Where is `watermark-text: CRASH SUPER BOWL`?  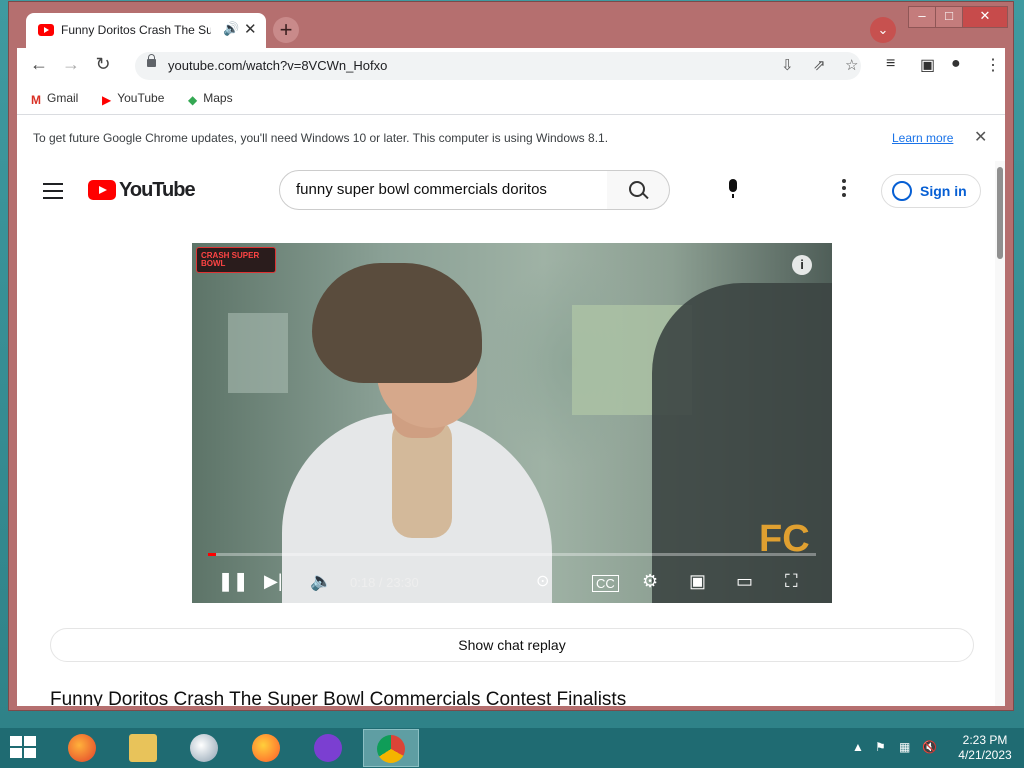
watermark-text: CRASH SUPER BOWL is located at coordinates (230, 259).